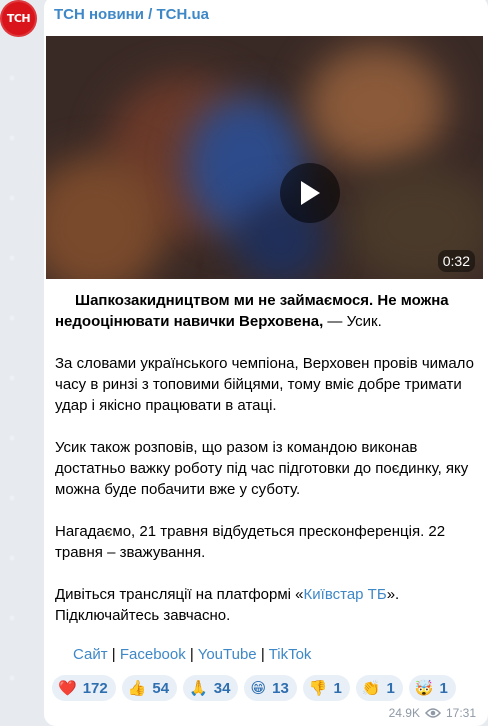 The height and width of the screenshot is (726, 488). I want to click on play-button, so click(310, 193).